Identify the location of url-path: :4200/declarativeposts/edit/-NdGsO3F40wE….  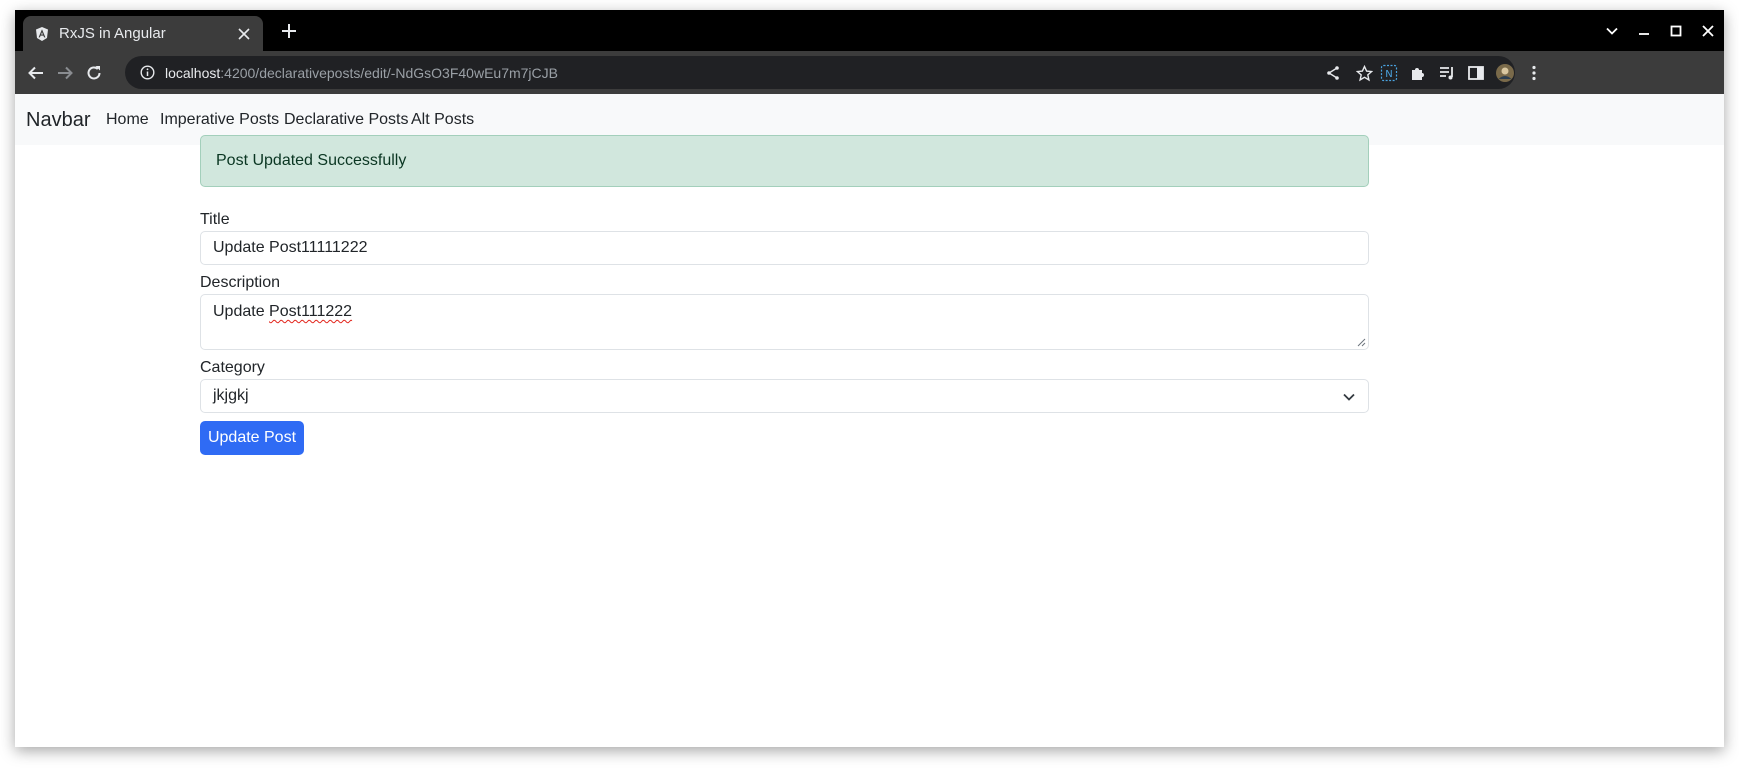
(389, 72).